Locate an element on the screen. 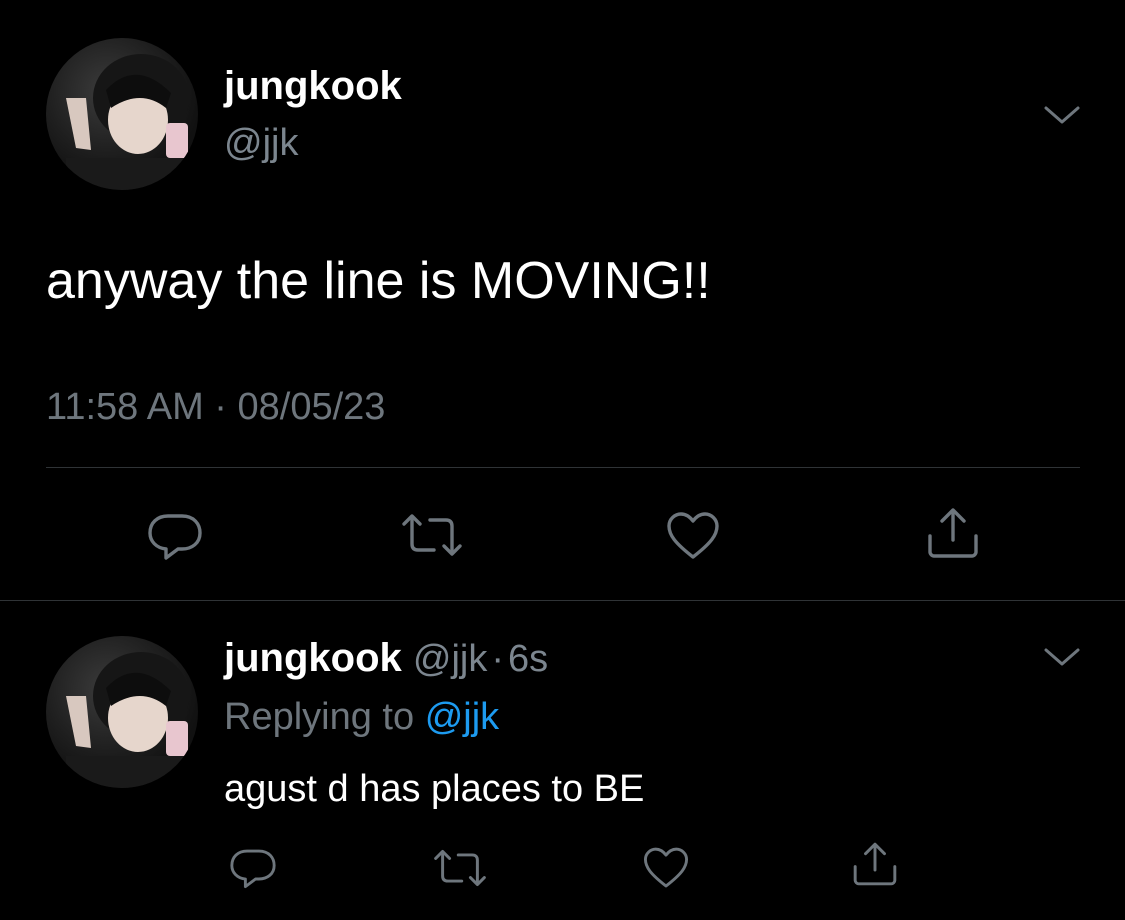  divider is located at coordinates (563, 467).